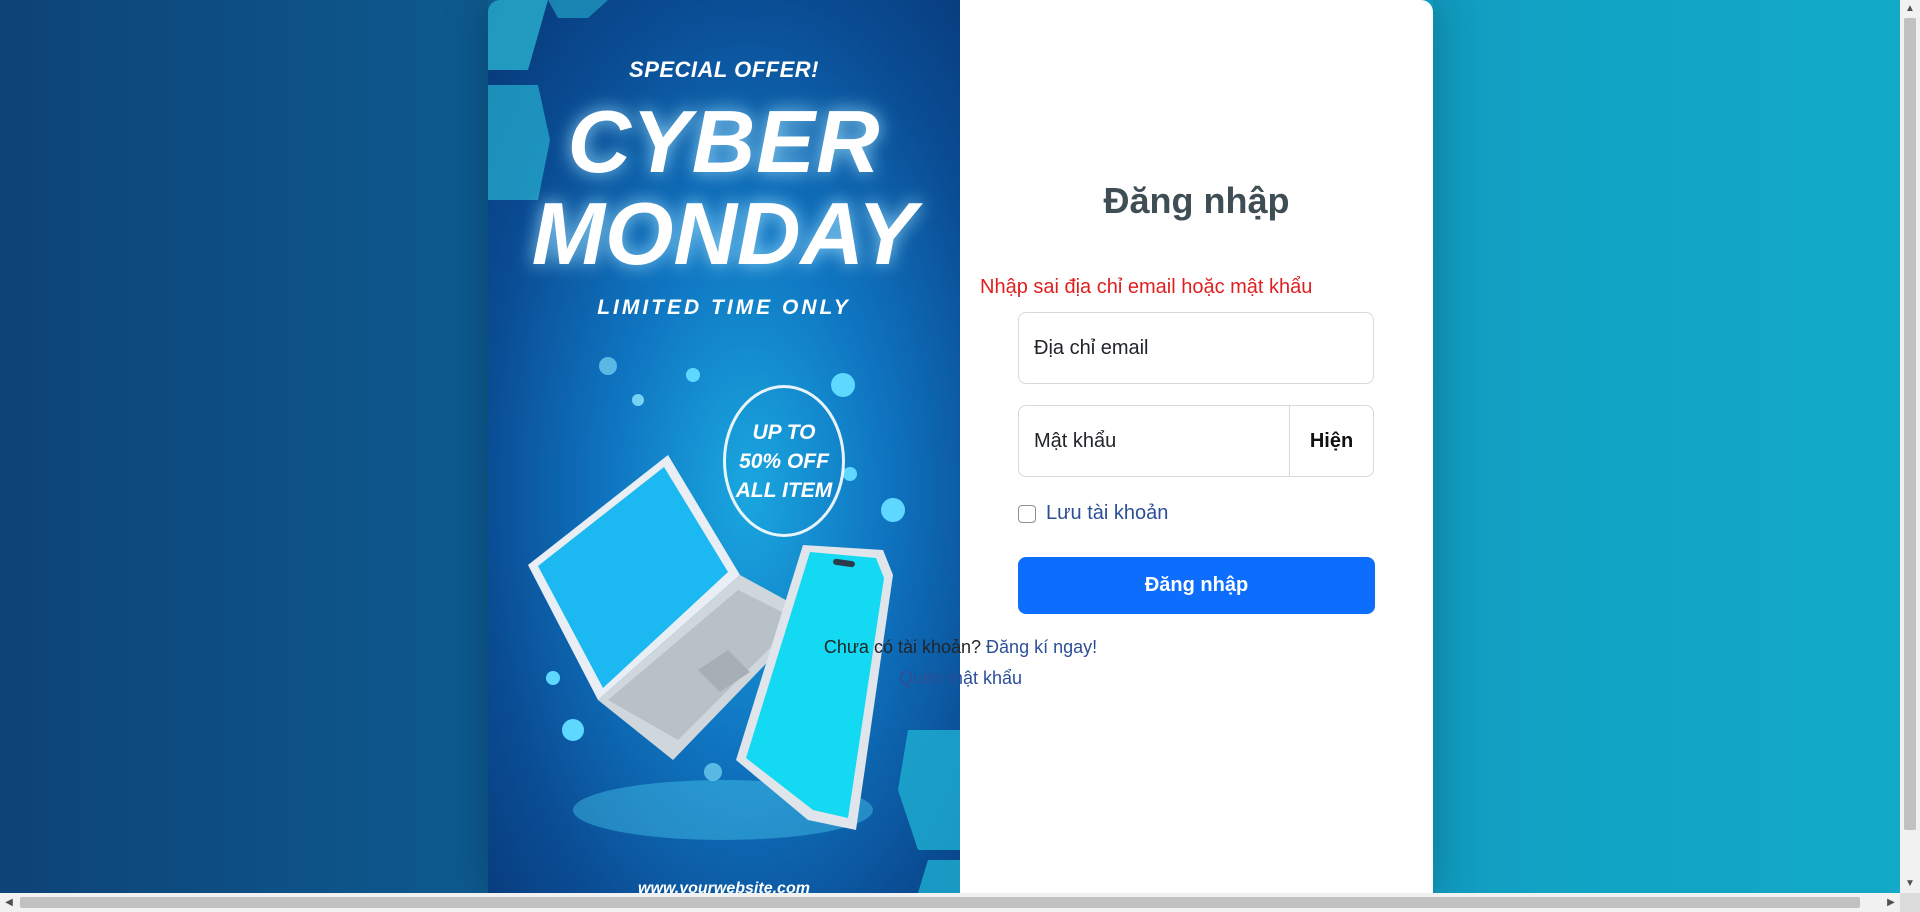 Image resolution: width=1920 pixels, height=912 pixels. Describe the element at coordinates (960, 678) in the screenshot. I see `forgot-password-link: Quên mật khẩu` at that location.